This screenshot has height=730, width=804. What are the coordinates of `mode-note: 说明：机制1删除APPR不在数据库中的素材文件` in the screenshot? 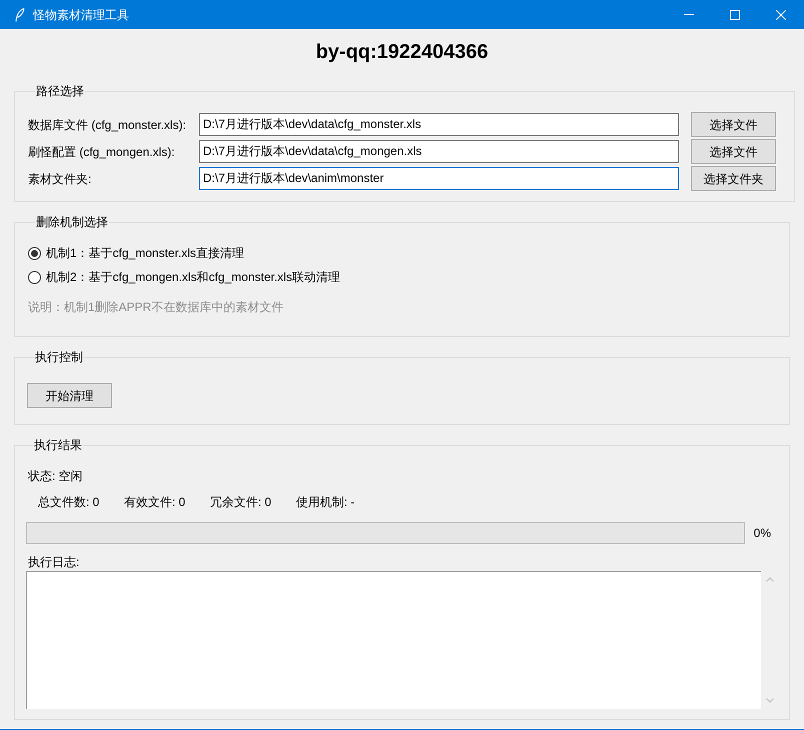 It's located at (156, 307).